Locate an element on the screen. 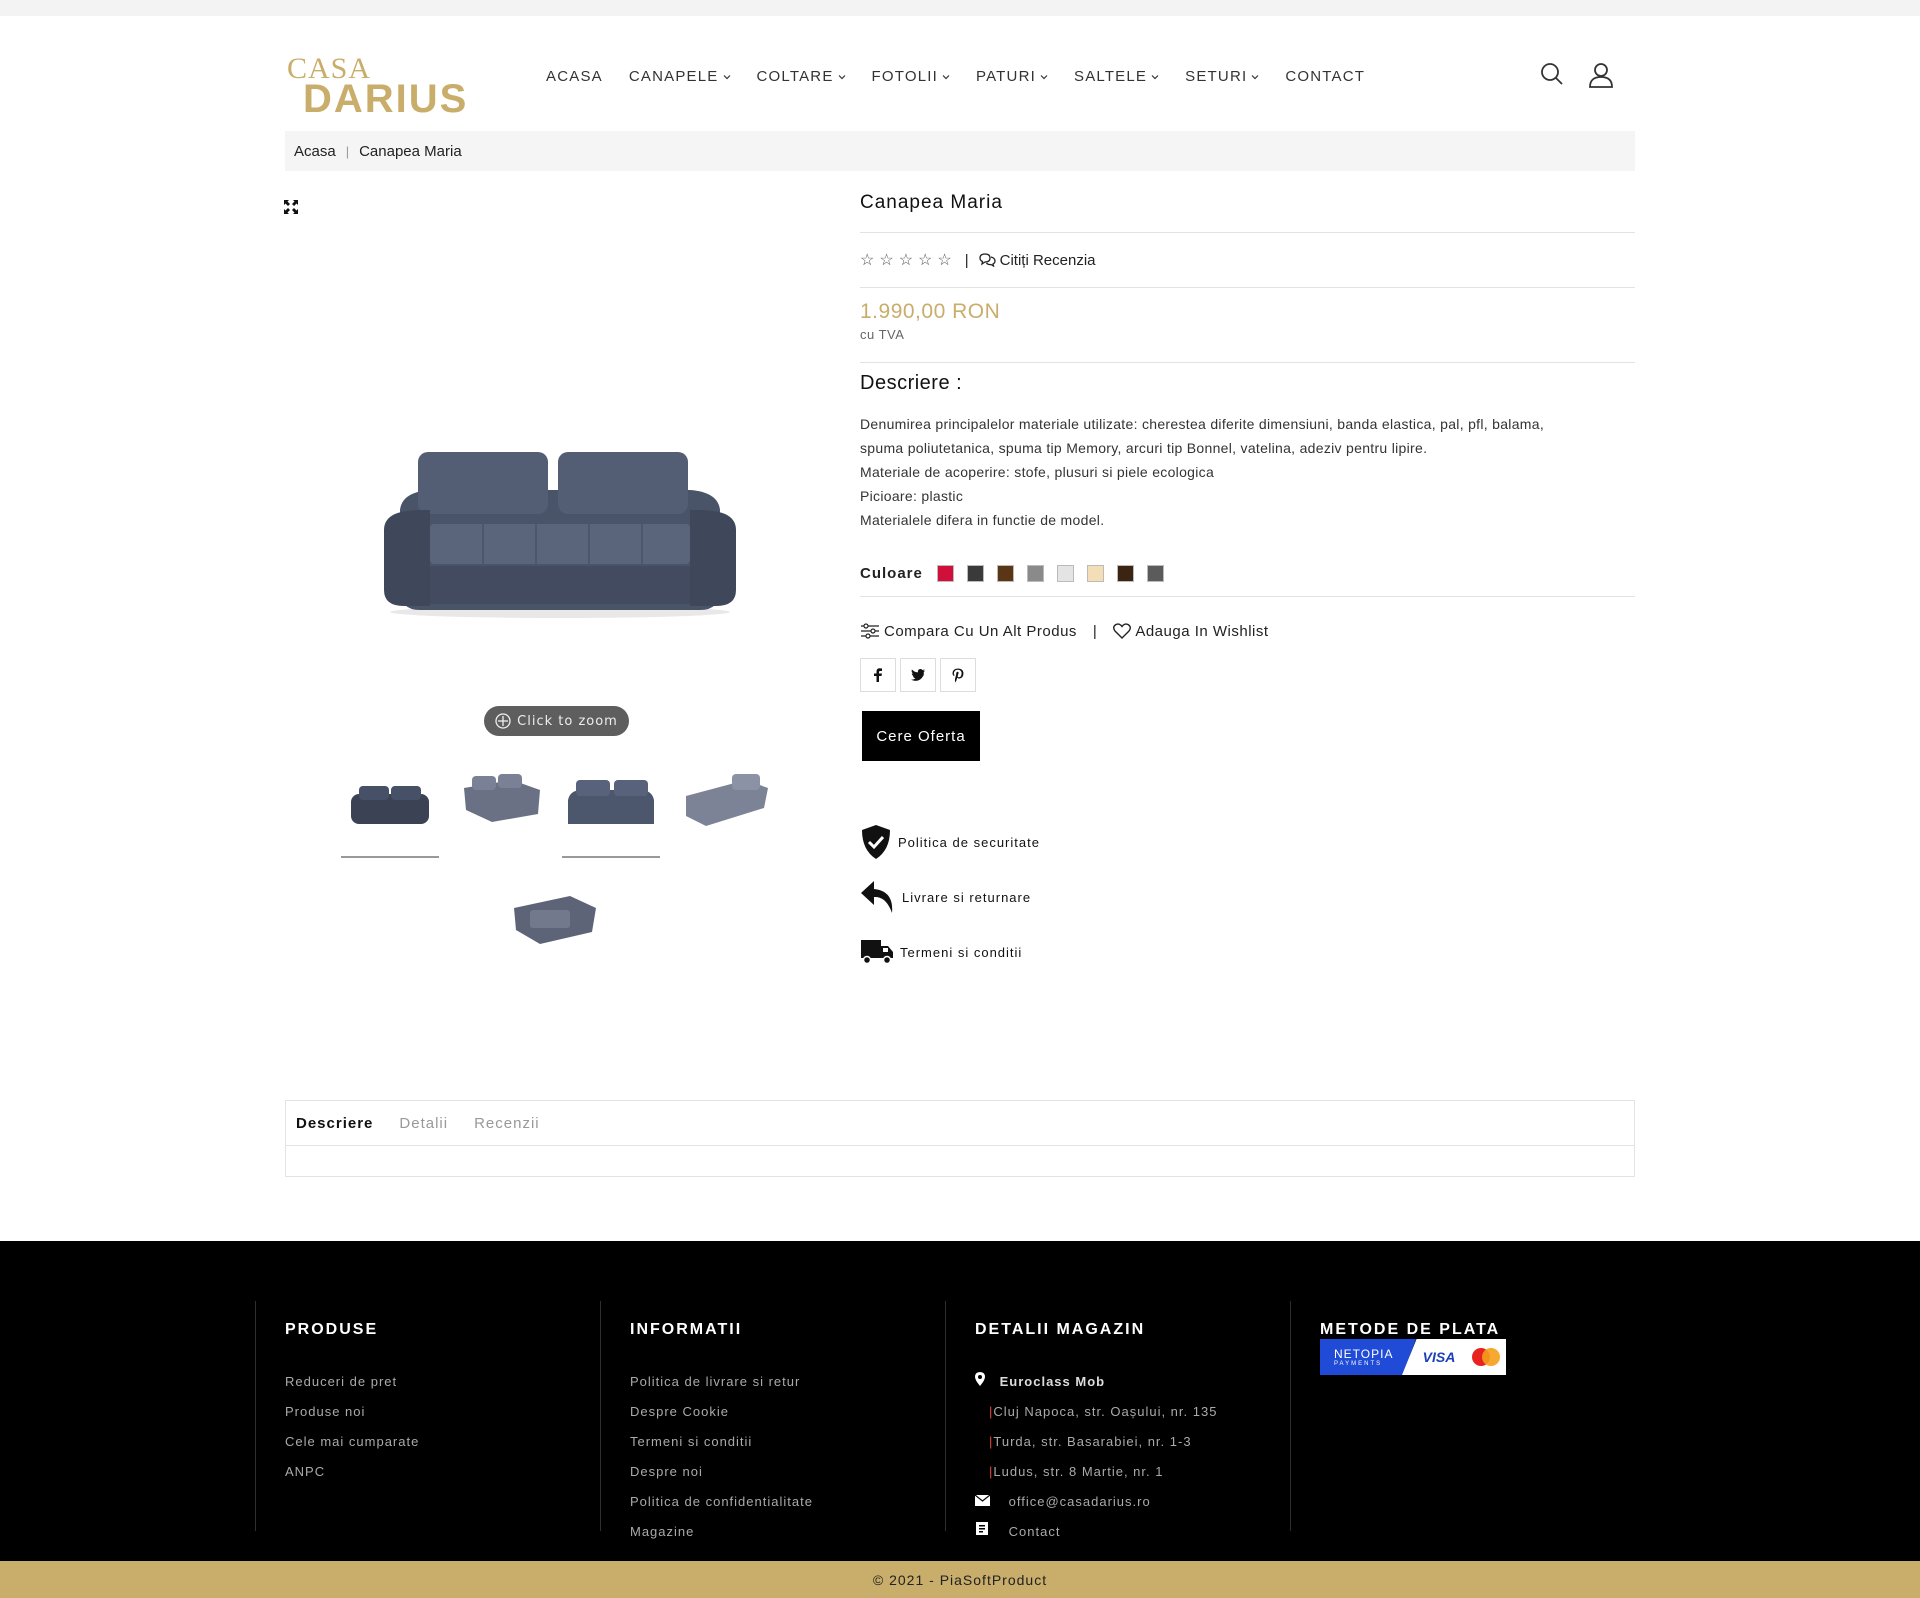  footer-link: Despre noi is located at coordinates (780, 1472).